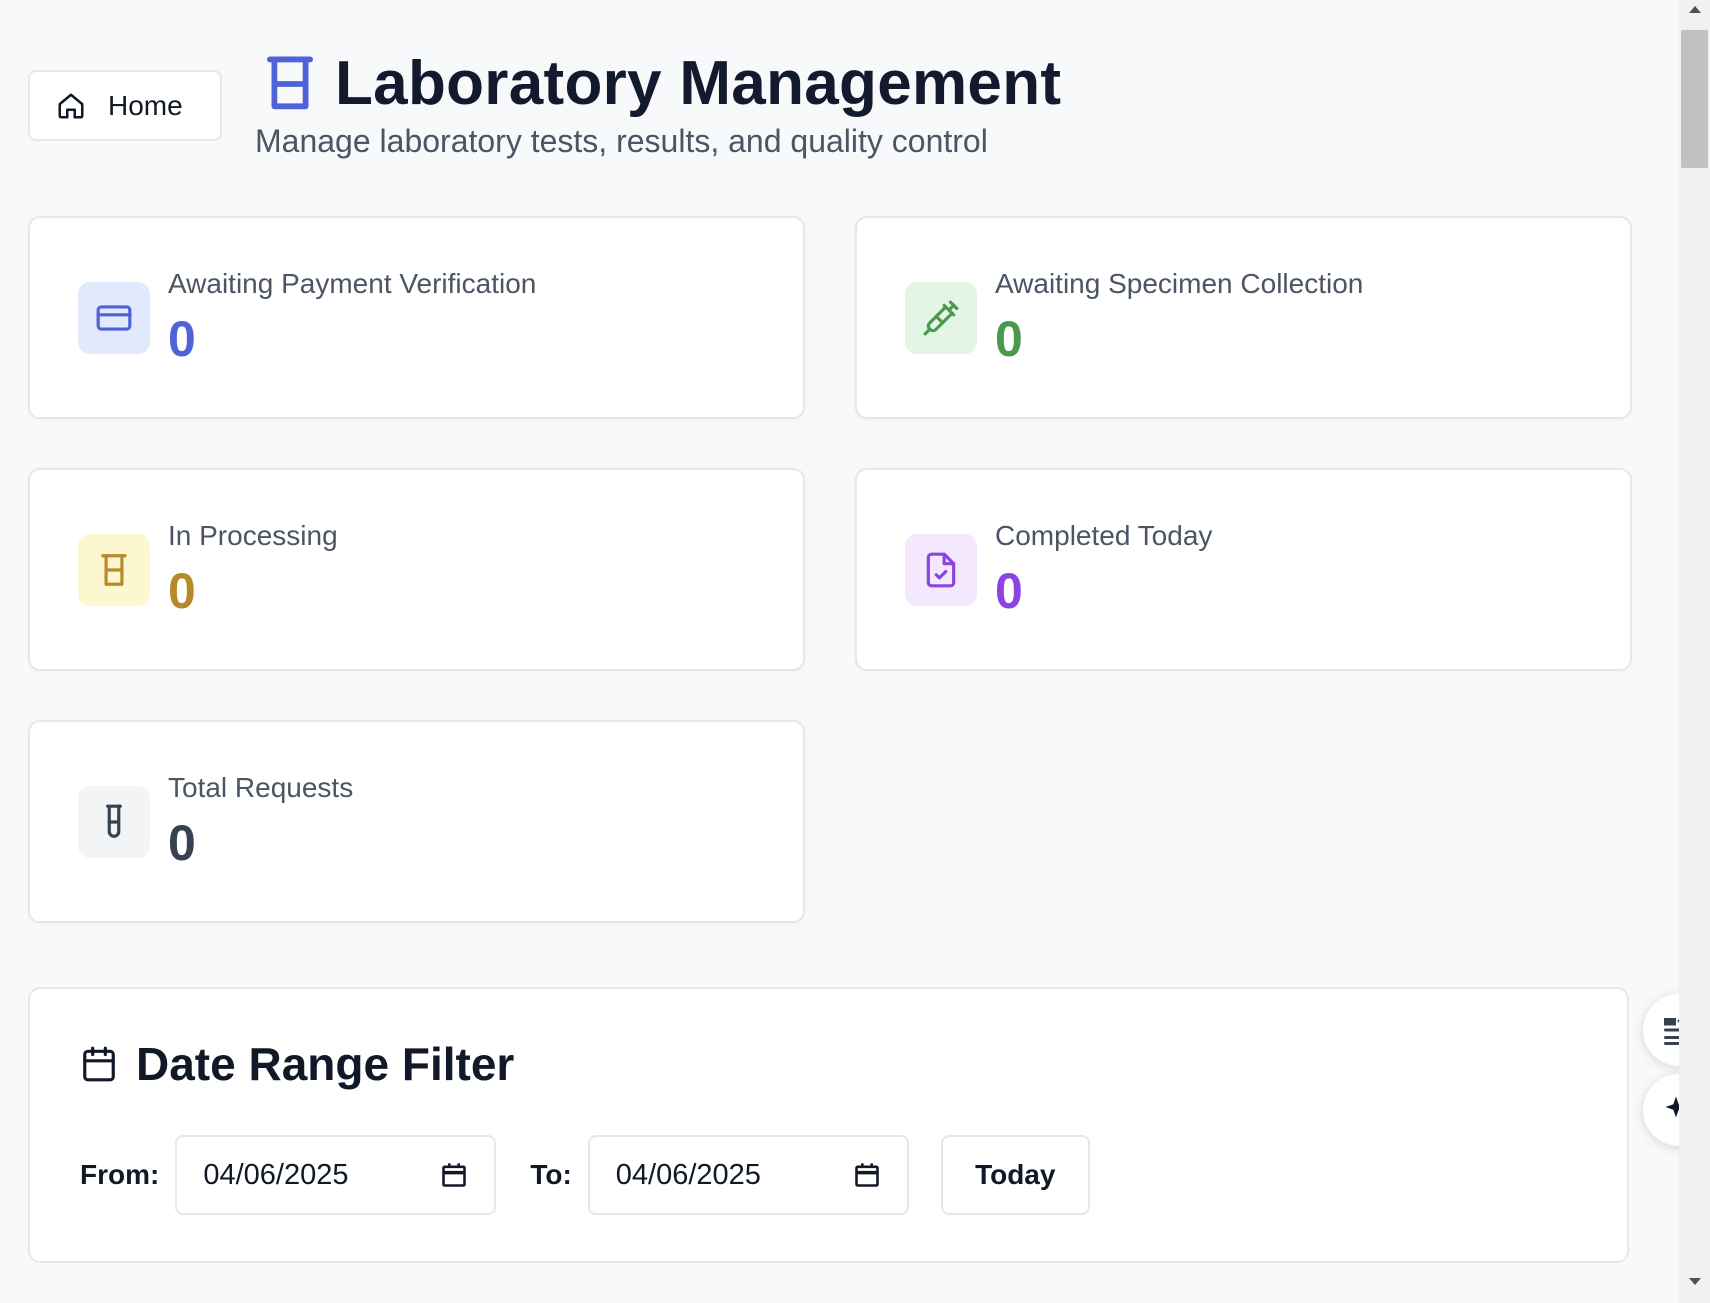 The width and height of the screenshot is (1710, 1303). What do you see at coordinates (1104, 535) in the screenshot?
I see `stat-label: Completed Today` at bounding box center [1104, 535].